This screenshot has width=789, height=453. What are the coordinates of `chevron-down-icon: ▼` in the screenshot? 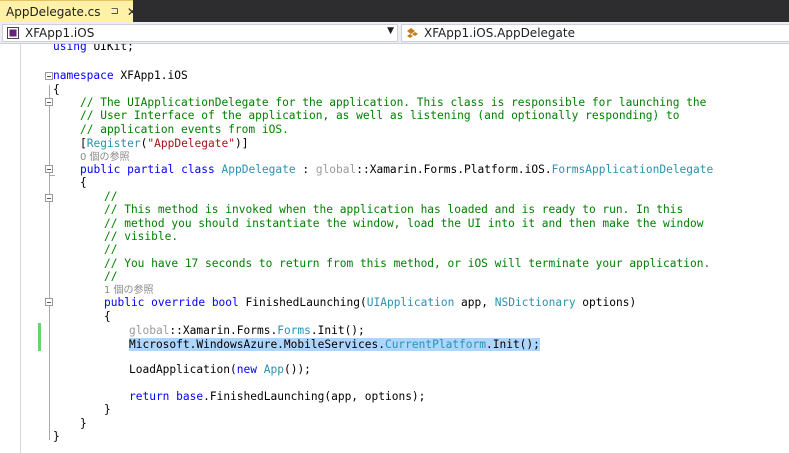 It's located at (390, 31).